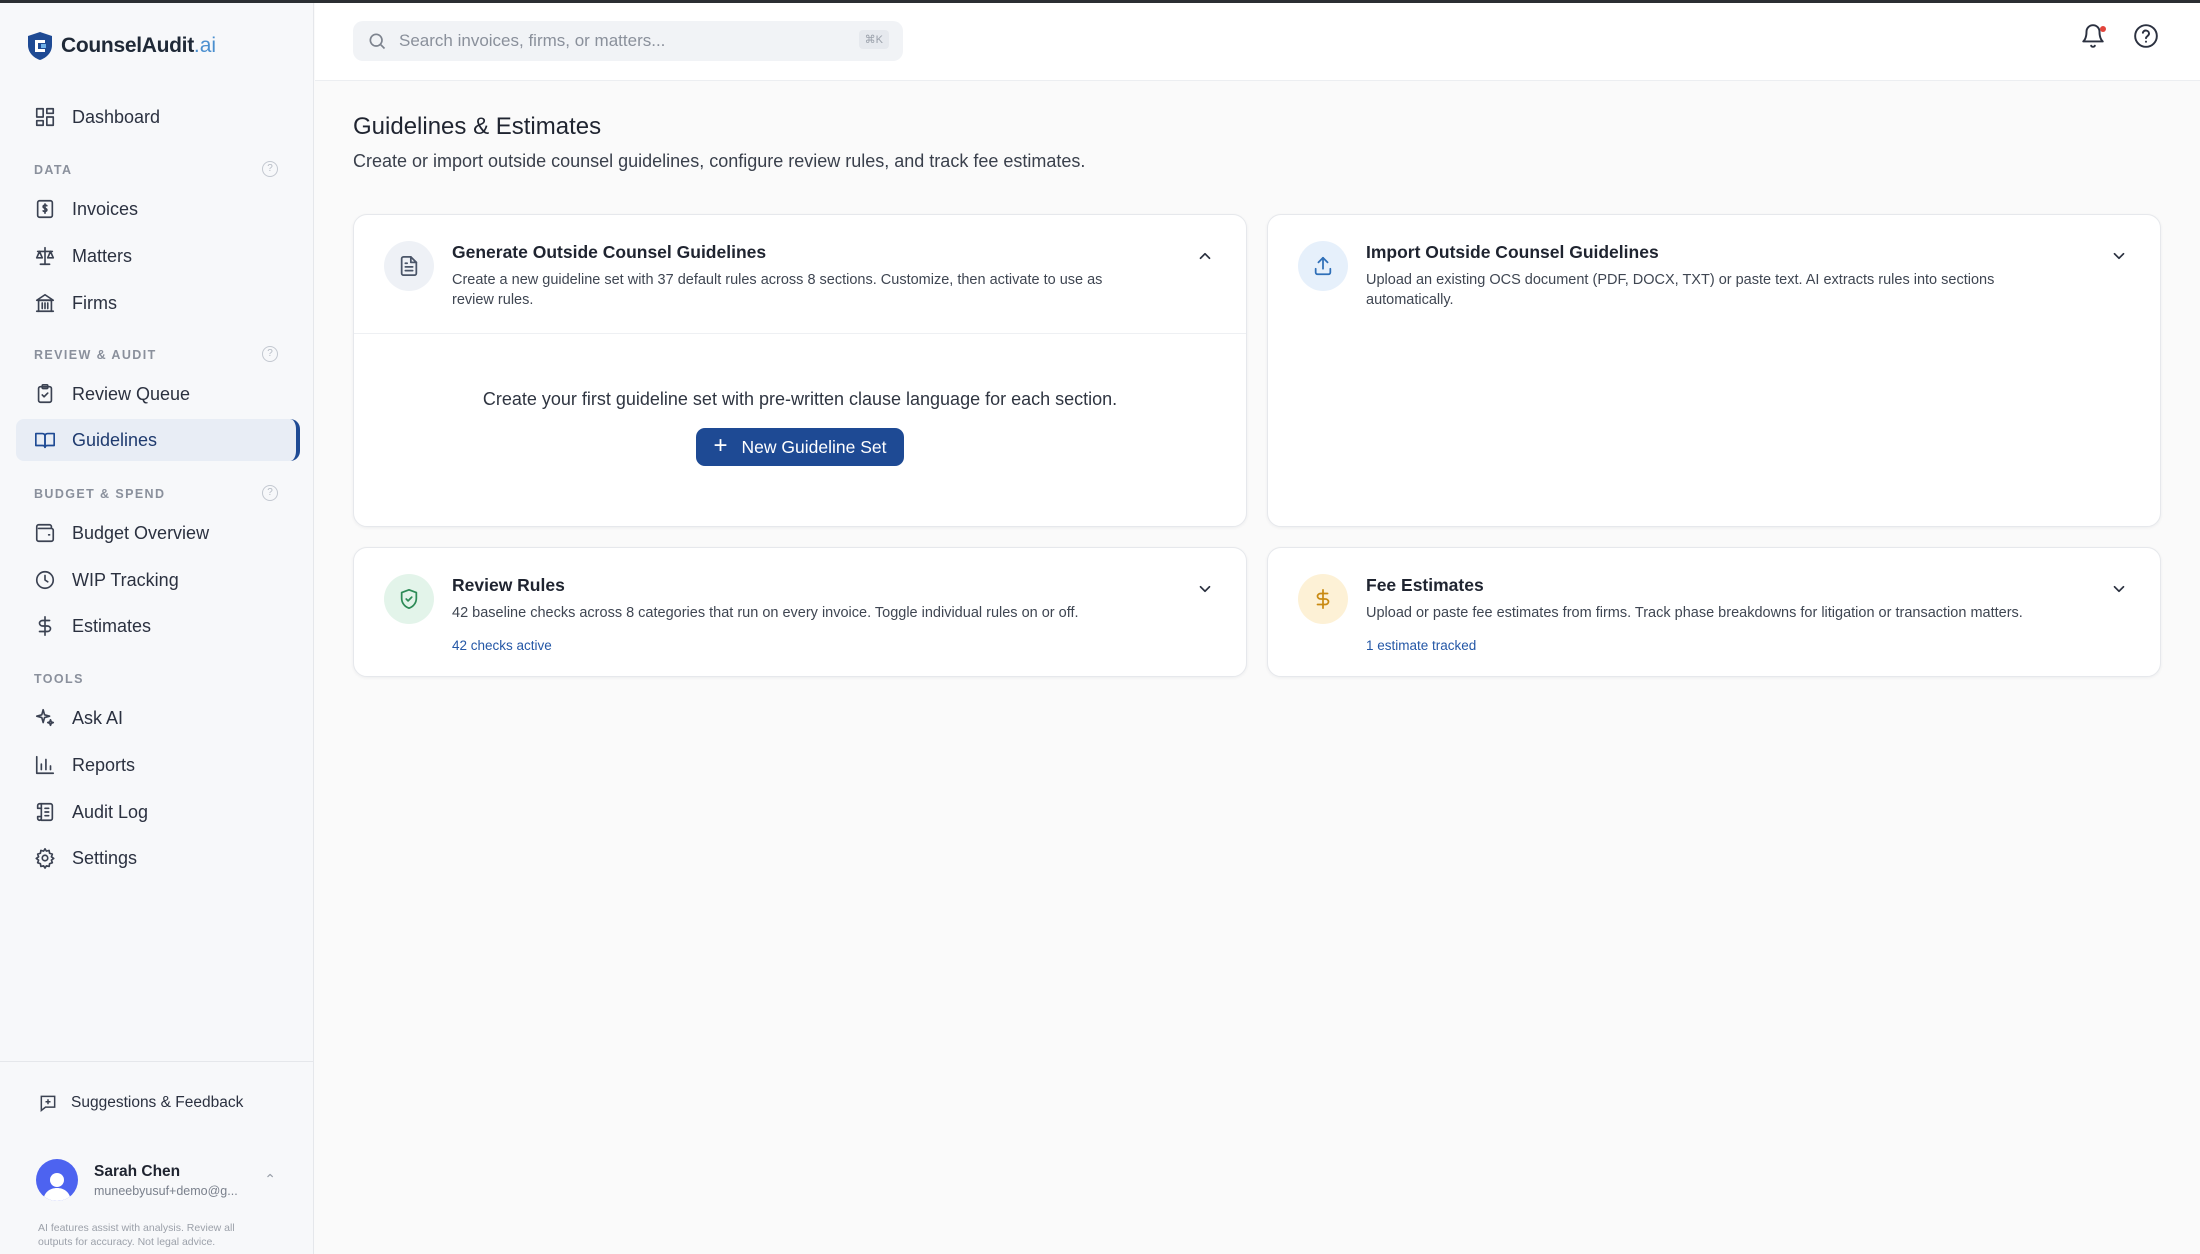 The height and width of the screenshot is (1254, 2200). What do you see at coordinates (95, 355) in the screenshot?
I see `section-label-review: REVIEW & AUDIT` at bounding box center [95, 355].